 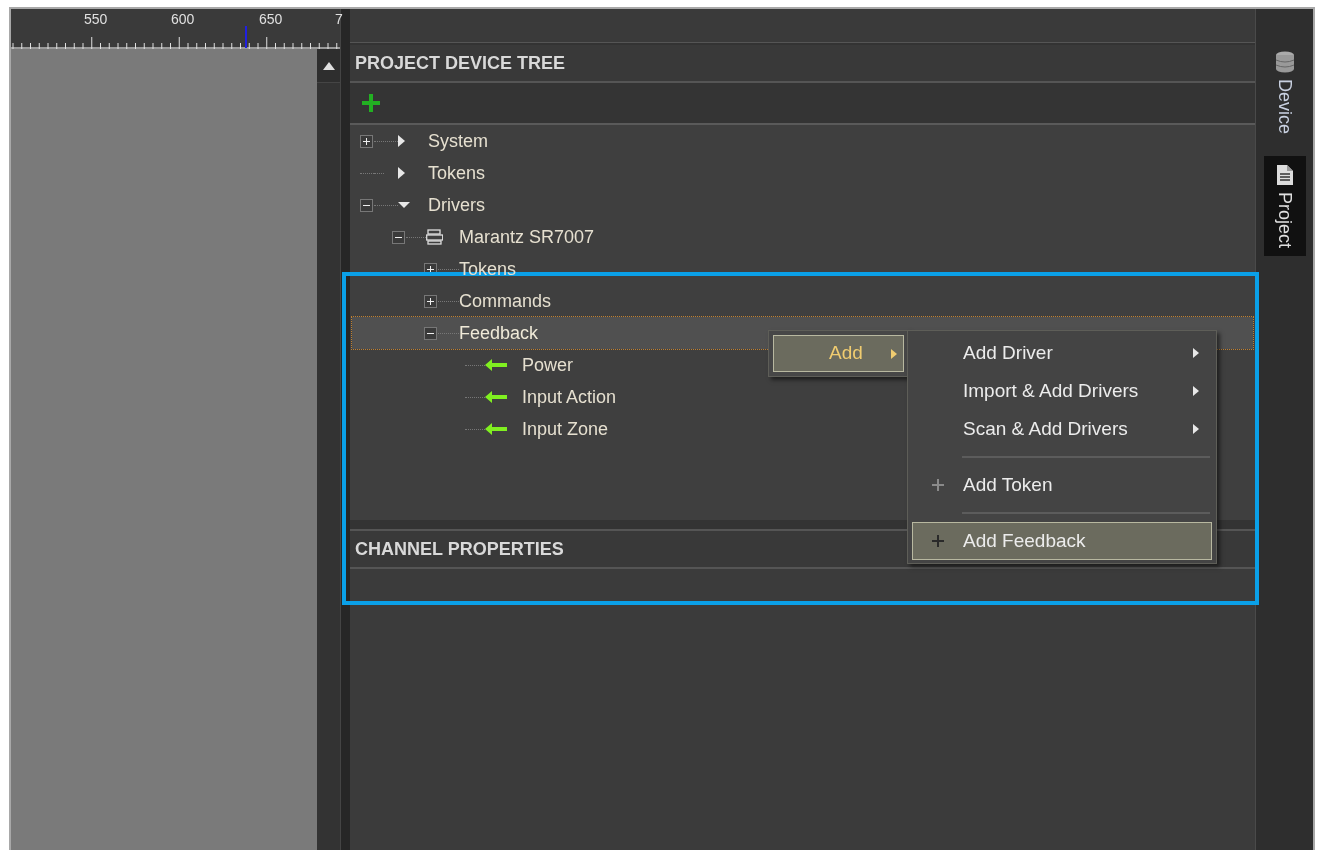 I want to click on tree-item: Feedback, so click(x=499, y=333).